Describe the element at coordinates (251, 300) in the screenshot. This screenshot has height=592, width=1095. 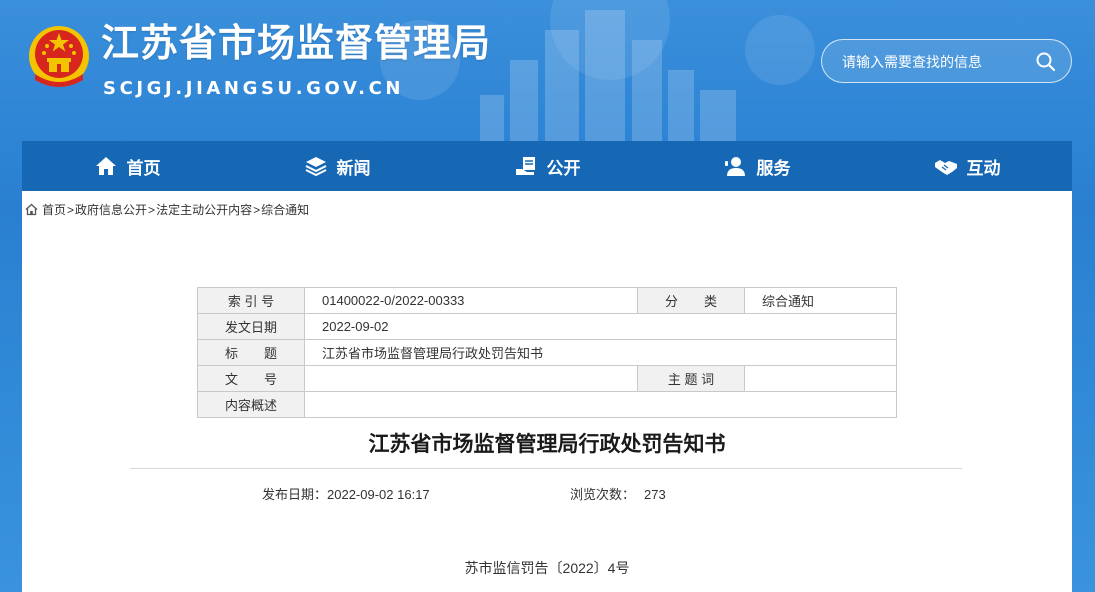
I see `index-label: 索 引 号` at that location.